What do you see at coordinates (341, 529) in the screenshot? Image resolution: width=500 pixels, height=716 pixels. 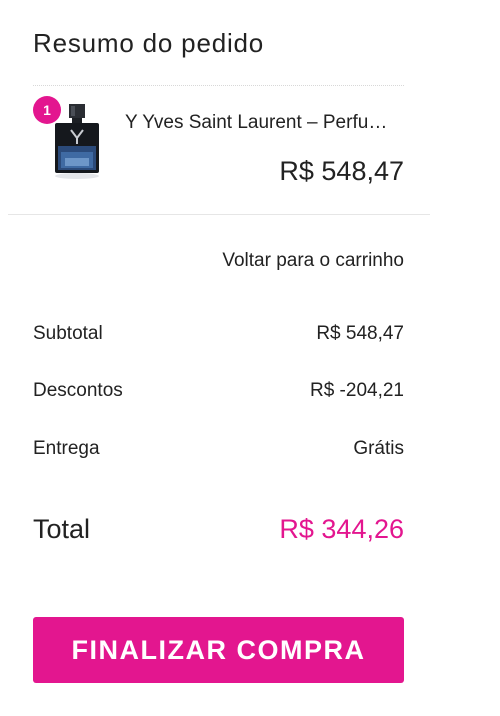 I see `total-value: R$ 344,26` at bounding box center [341, 529].